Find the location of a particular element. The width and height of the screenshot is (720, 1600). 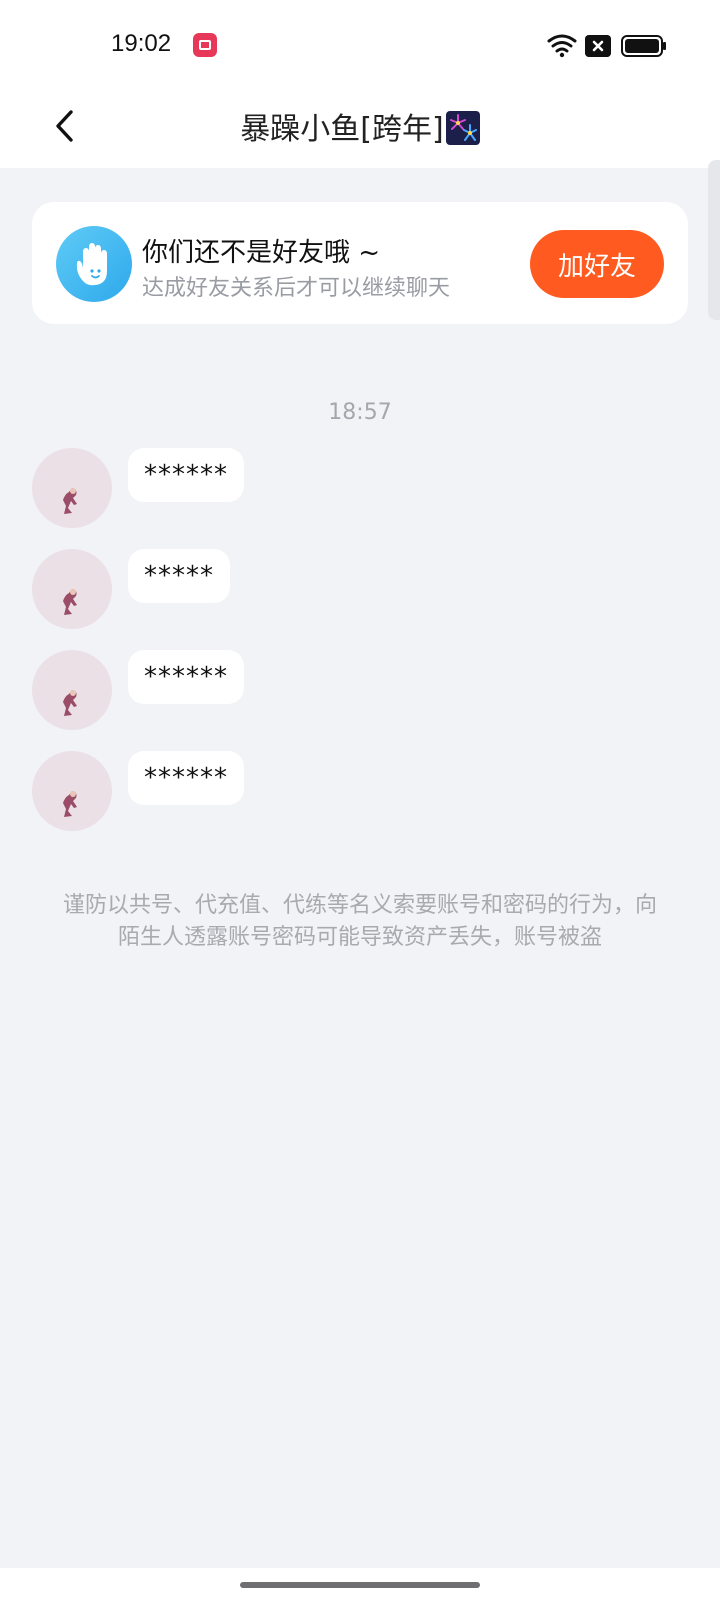

gesture-bar is located at coordinates (360, 1584).